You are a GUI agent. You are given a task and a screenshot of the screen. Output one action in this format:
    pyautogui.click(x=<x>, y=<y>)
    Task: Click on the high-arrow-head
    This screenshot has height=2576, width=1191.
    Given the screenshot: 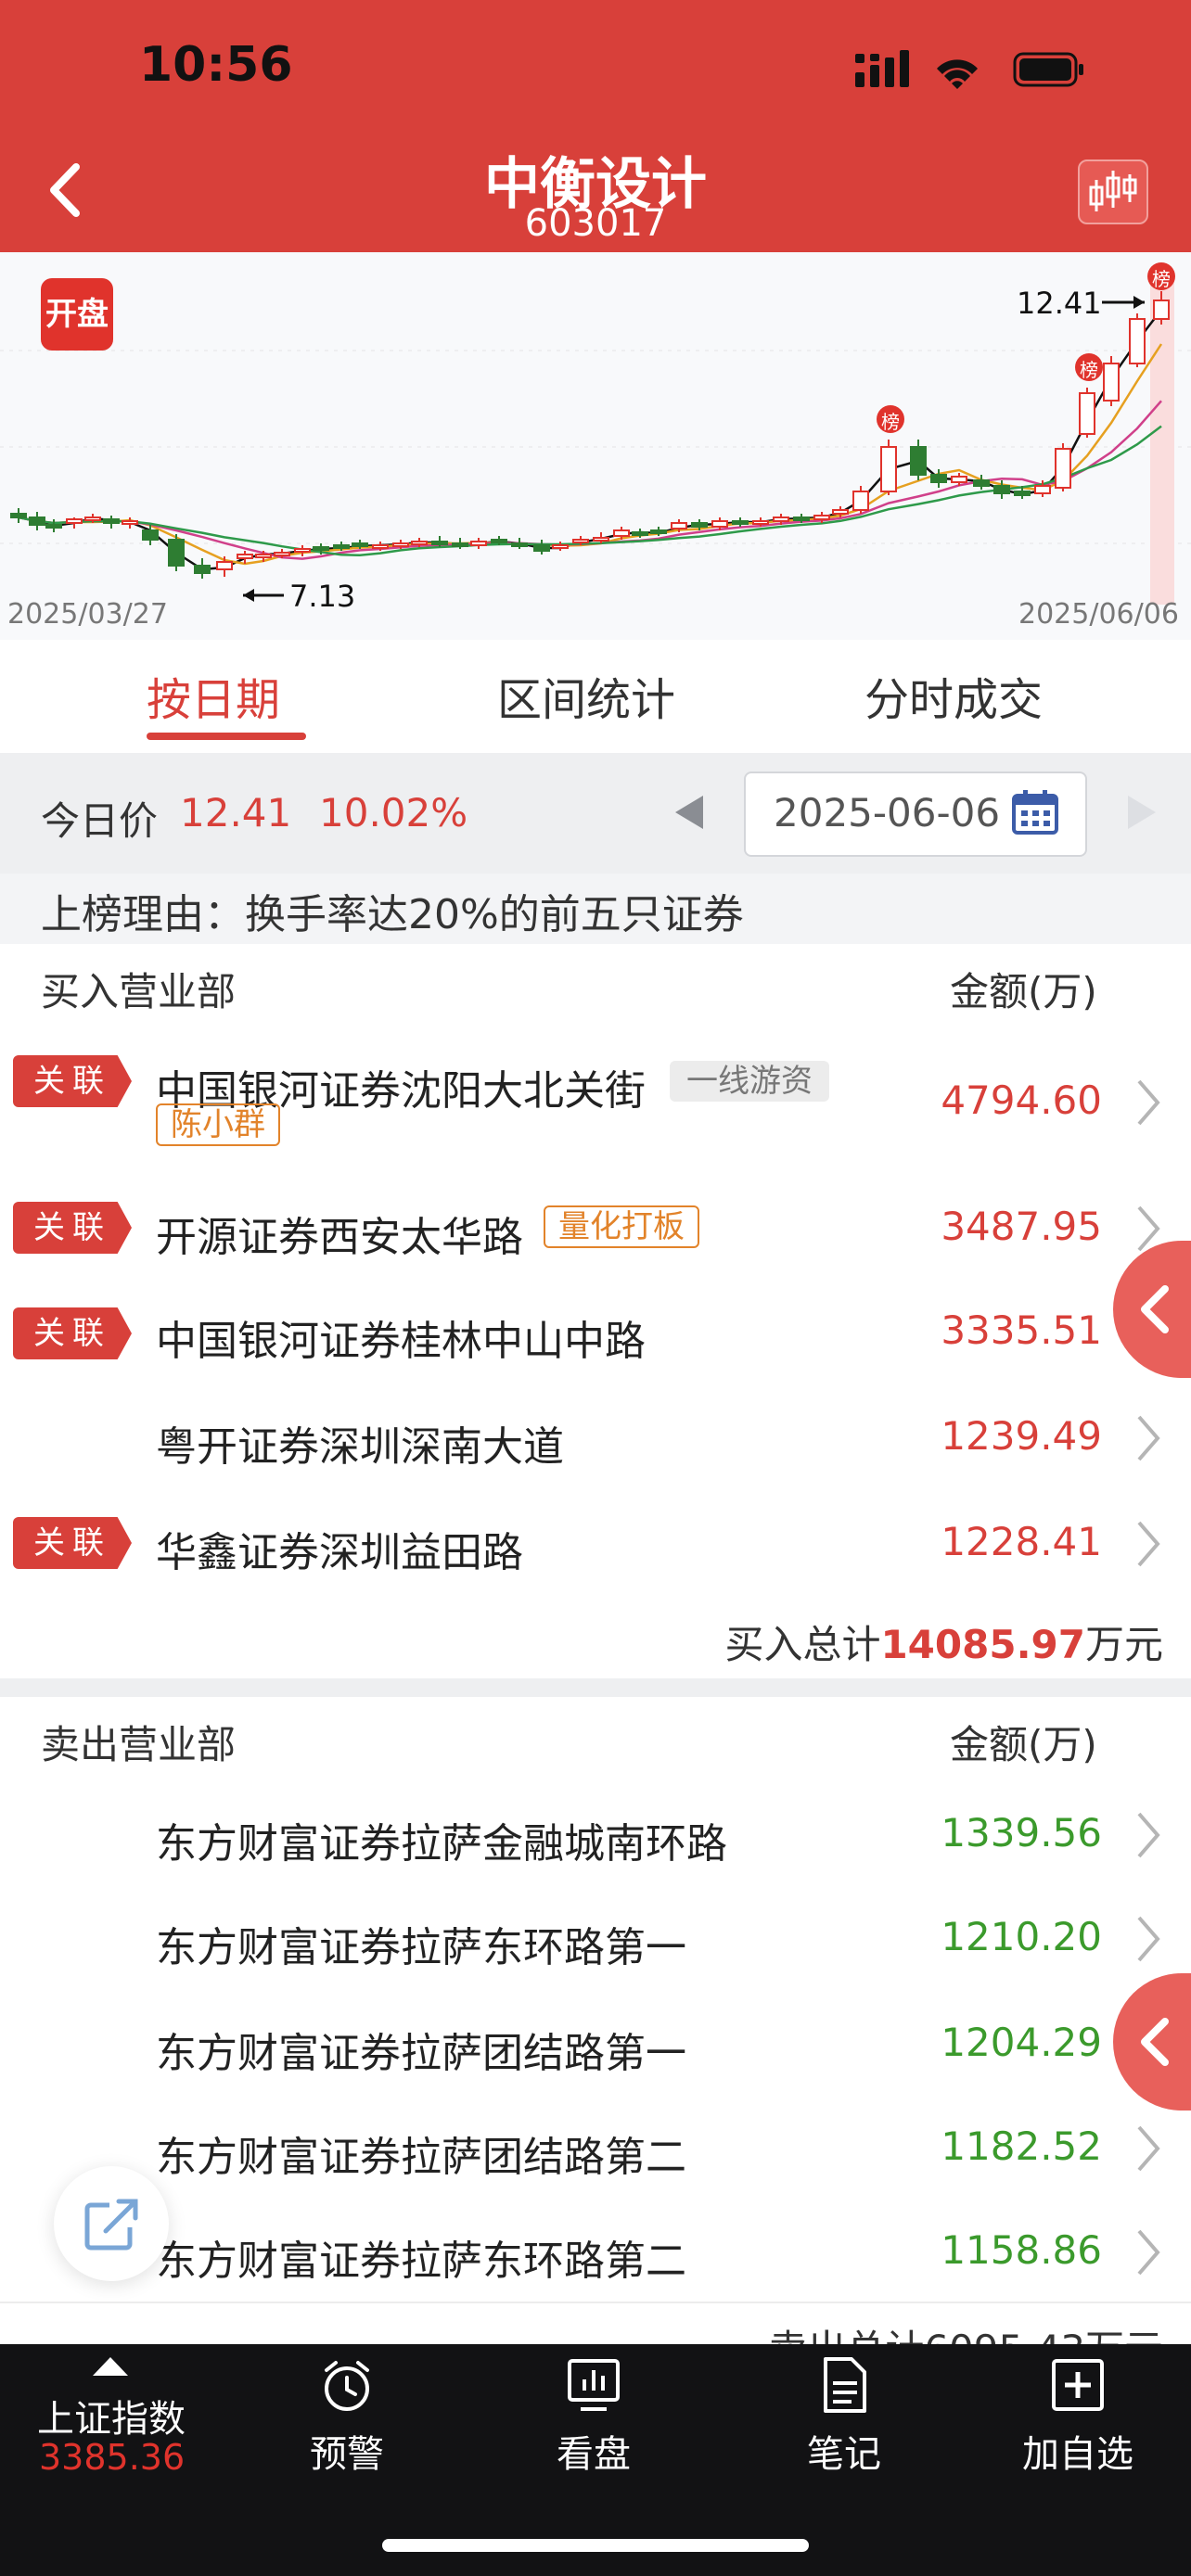 What is the action you would take?
    pyautogui.click(x=1139, y=302)
    